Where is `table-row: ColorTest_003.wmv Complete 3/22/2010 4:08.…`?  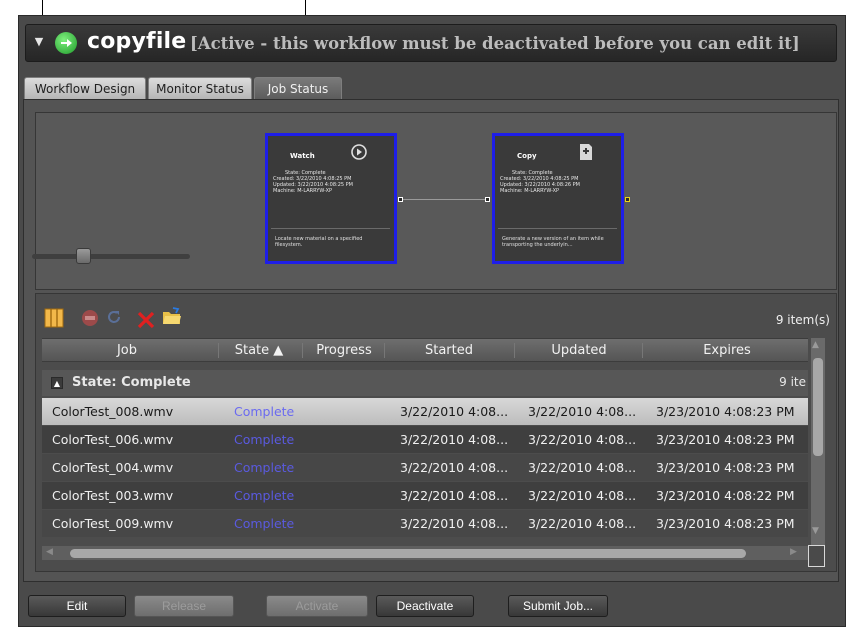 table-row: ColorTest_003.wmv Complete 3/22/2010 4:08.… is located at coordinates (425, 495).